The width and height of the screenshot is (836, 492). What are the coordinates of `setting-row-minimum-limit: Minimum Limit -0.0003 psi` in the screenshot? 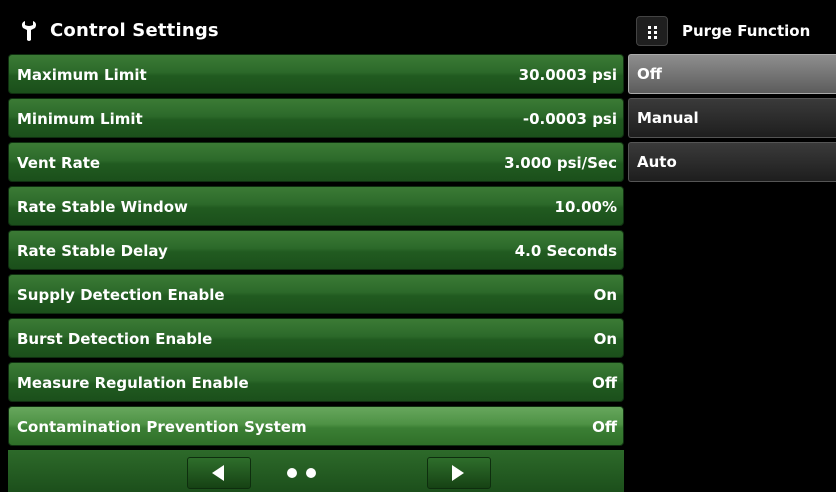 It's located at (316, 118).